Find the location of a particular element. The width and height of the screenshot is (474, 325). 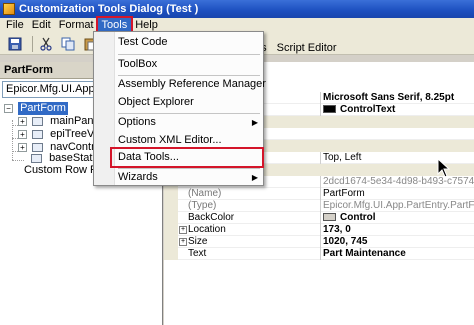

title-bar: Customization Tools Dialog (Test ) is located at coordinates (237, 9).